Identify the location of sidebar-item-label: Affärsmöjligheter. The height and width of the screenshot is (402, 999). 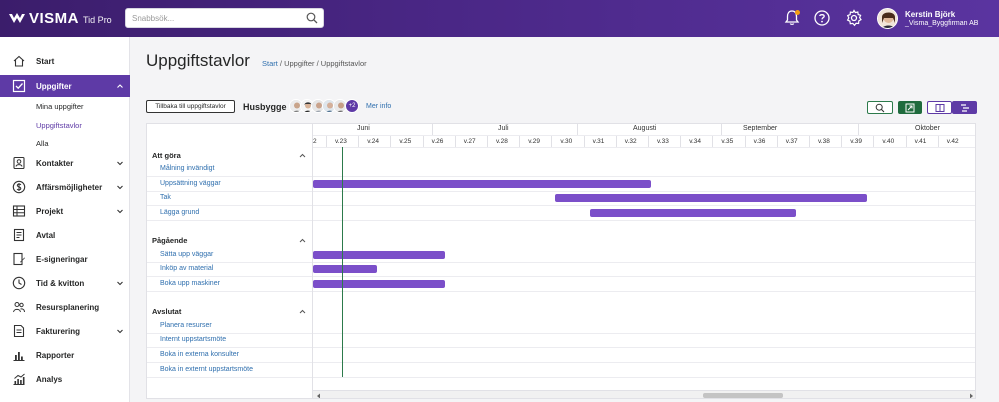
(69, 187).